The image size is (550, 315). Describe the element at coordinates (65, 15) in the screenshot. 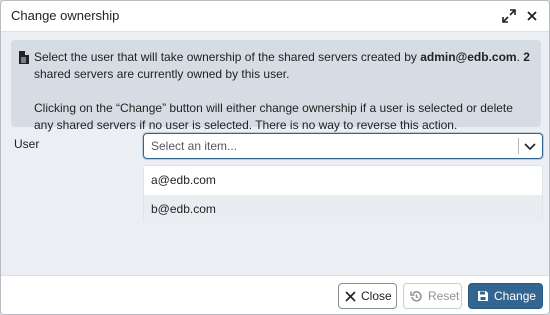

I see `dialog-title: Change ownership` at that location.